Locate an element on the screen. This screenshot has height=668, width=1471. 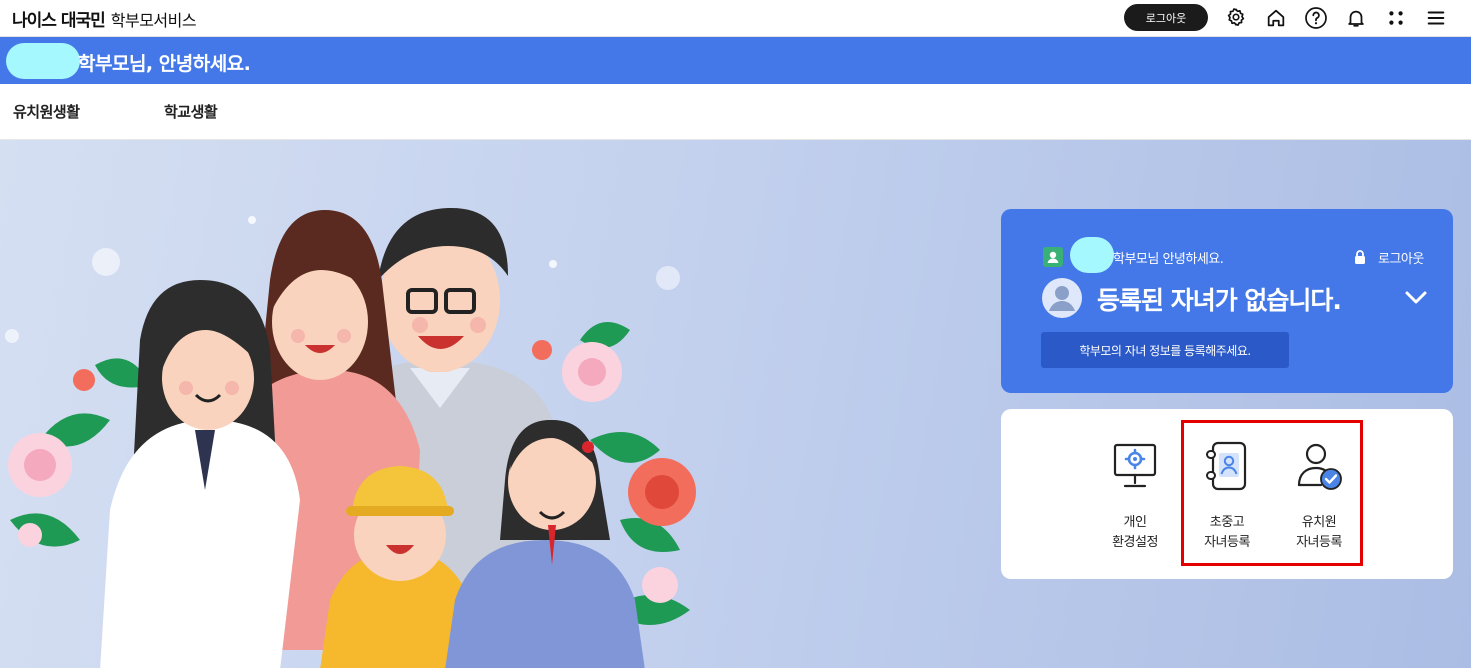
card-greeting-text: 학부모님 안녕하세요. is located at coordinates (1168, 259).